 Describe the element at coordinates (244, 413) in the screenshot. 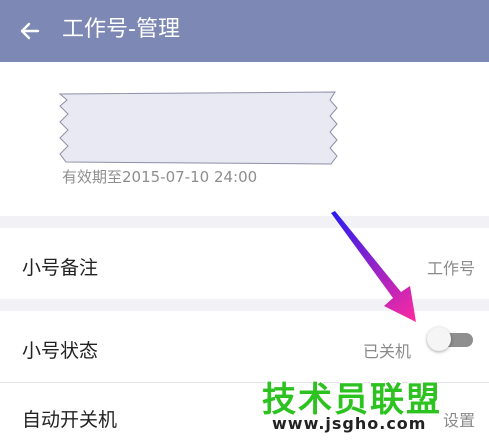

I see `auto-power-row: 自动开关机 设置` at that location.